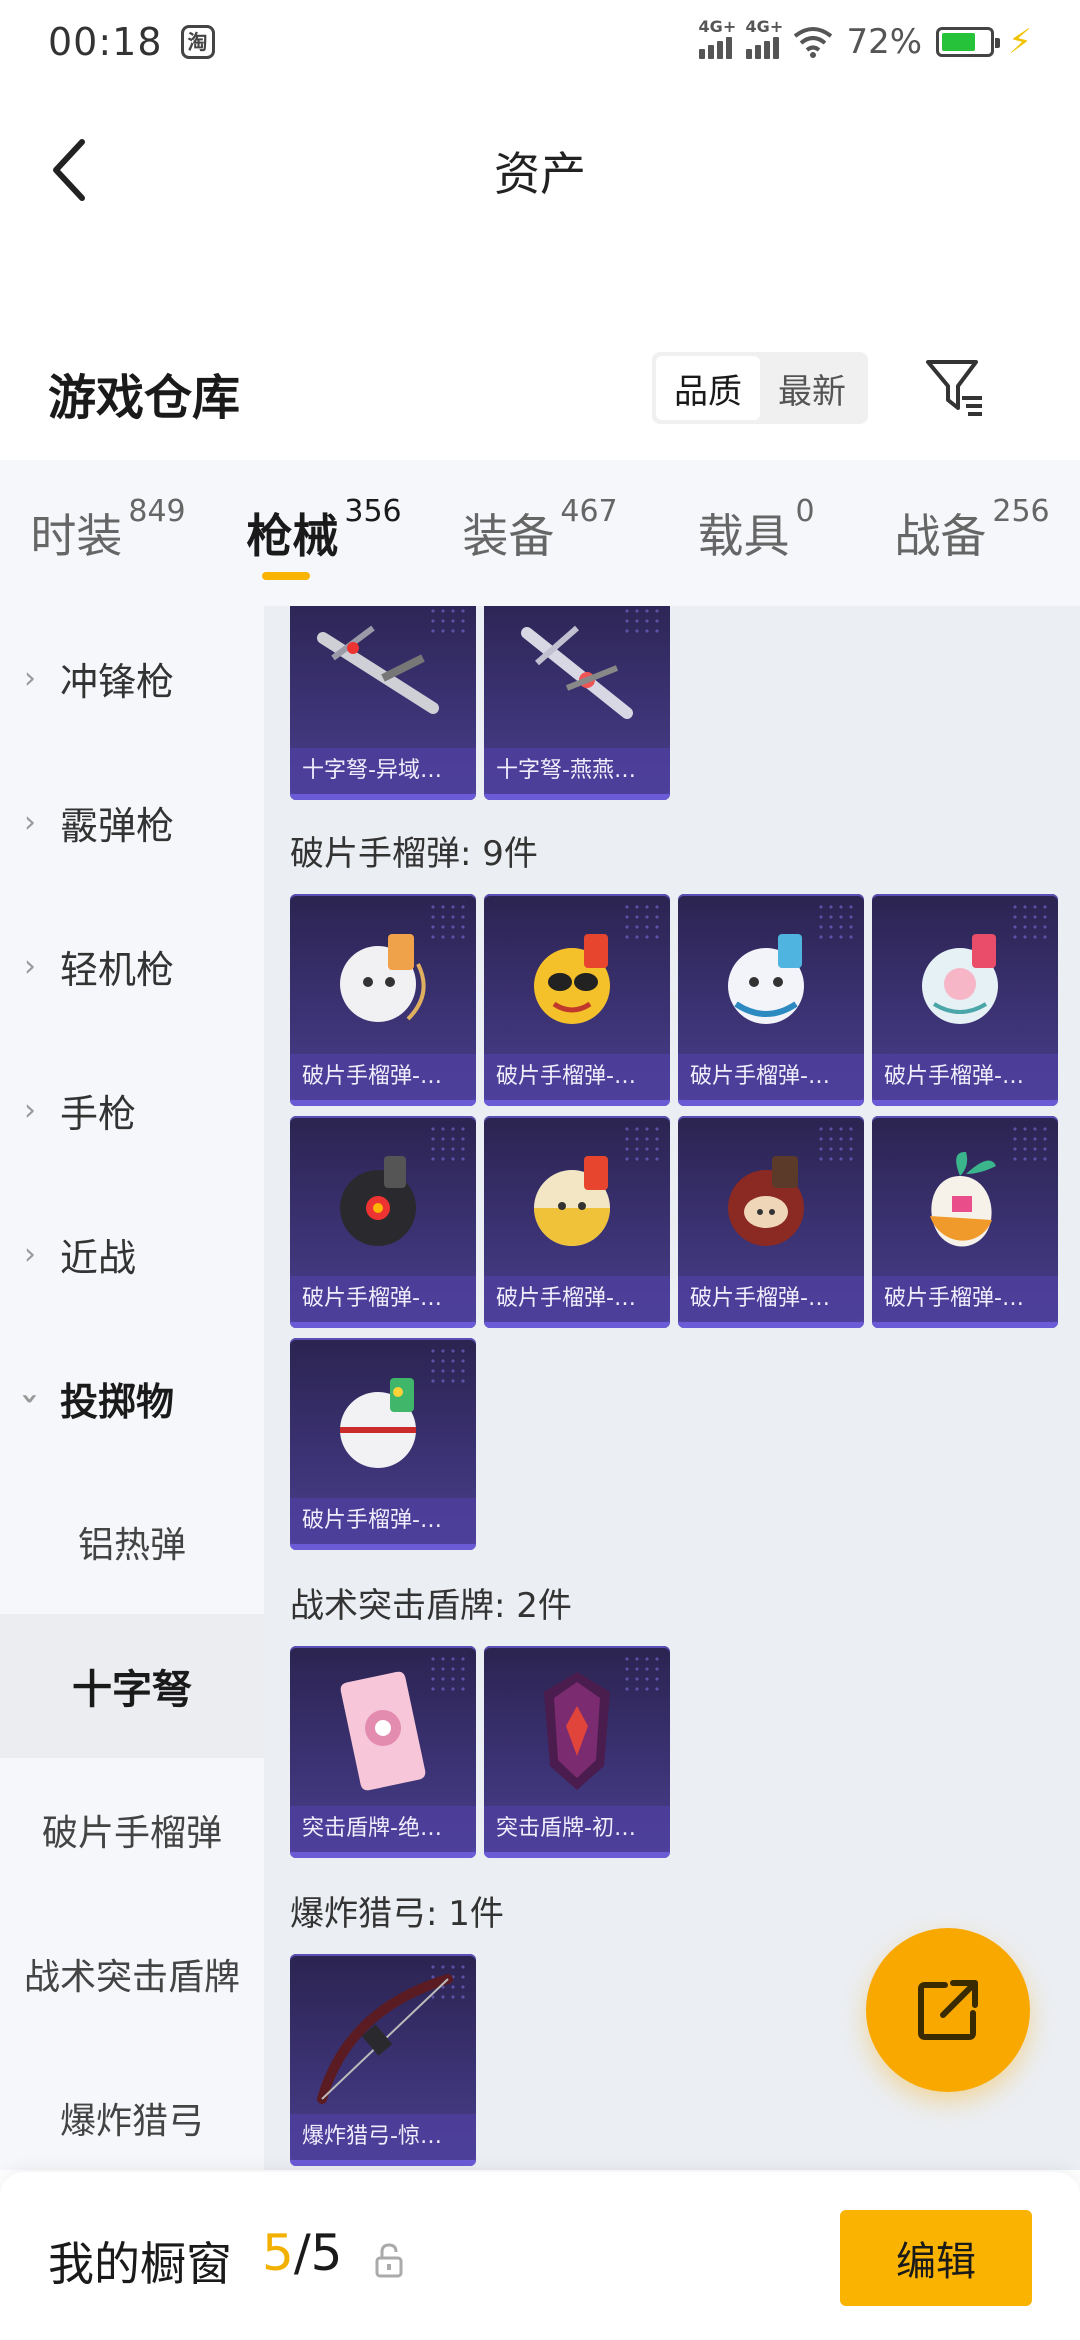 The width and height of the screenshot is (1080, 2340). What do you see at coordinates (117, 825) in the screenshot?
I see `sidebar-item-label: 霰弹枪` at bounding box center [117, 825].